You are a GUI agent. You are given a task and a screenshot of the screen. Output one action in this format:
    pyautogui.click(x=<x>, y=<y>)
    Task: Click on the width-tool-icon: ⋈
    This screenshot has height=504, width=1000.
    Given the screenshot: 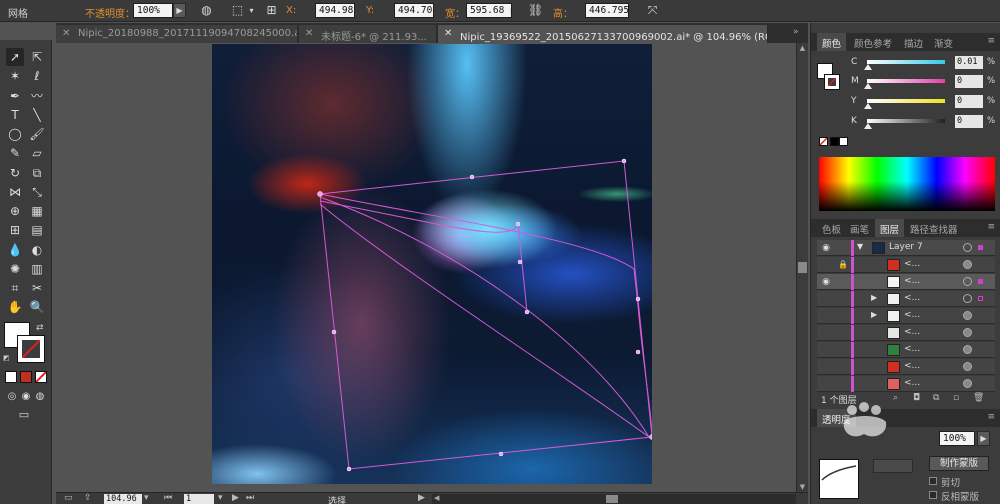 What is the action you would take?
    pyautogui.click(x=15, y=192)
    